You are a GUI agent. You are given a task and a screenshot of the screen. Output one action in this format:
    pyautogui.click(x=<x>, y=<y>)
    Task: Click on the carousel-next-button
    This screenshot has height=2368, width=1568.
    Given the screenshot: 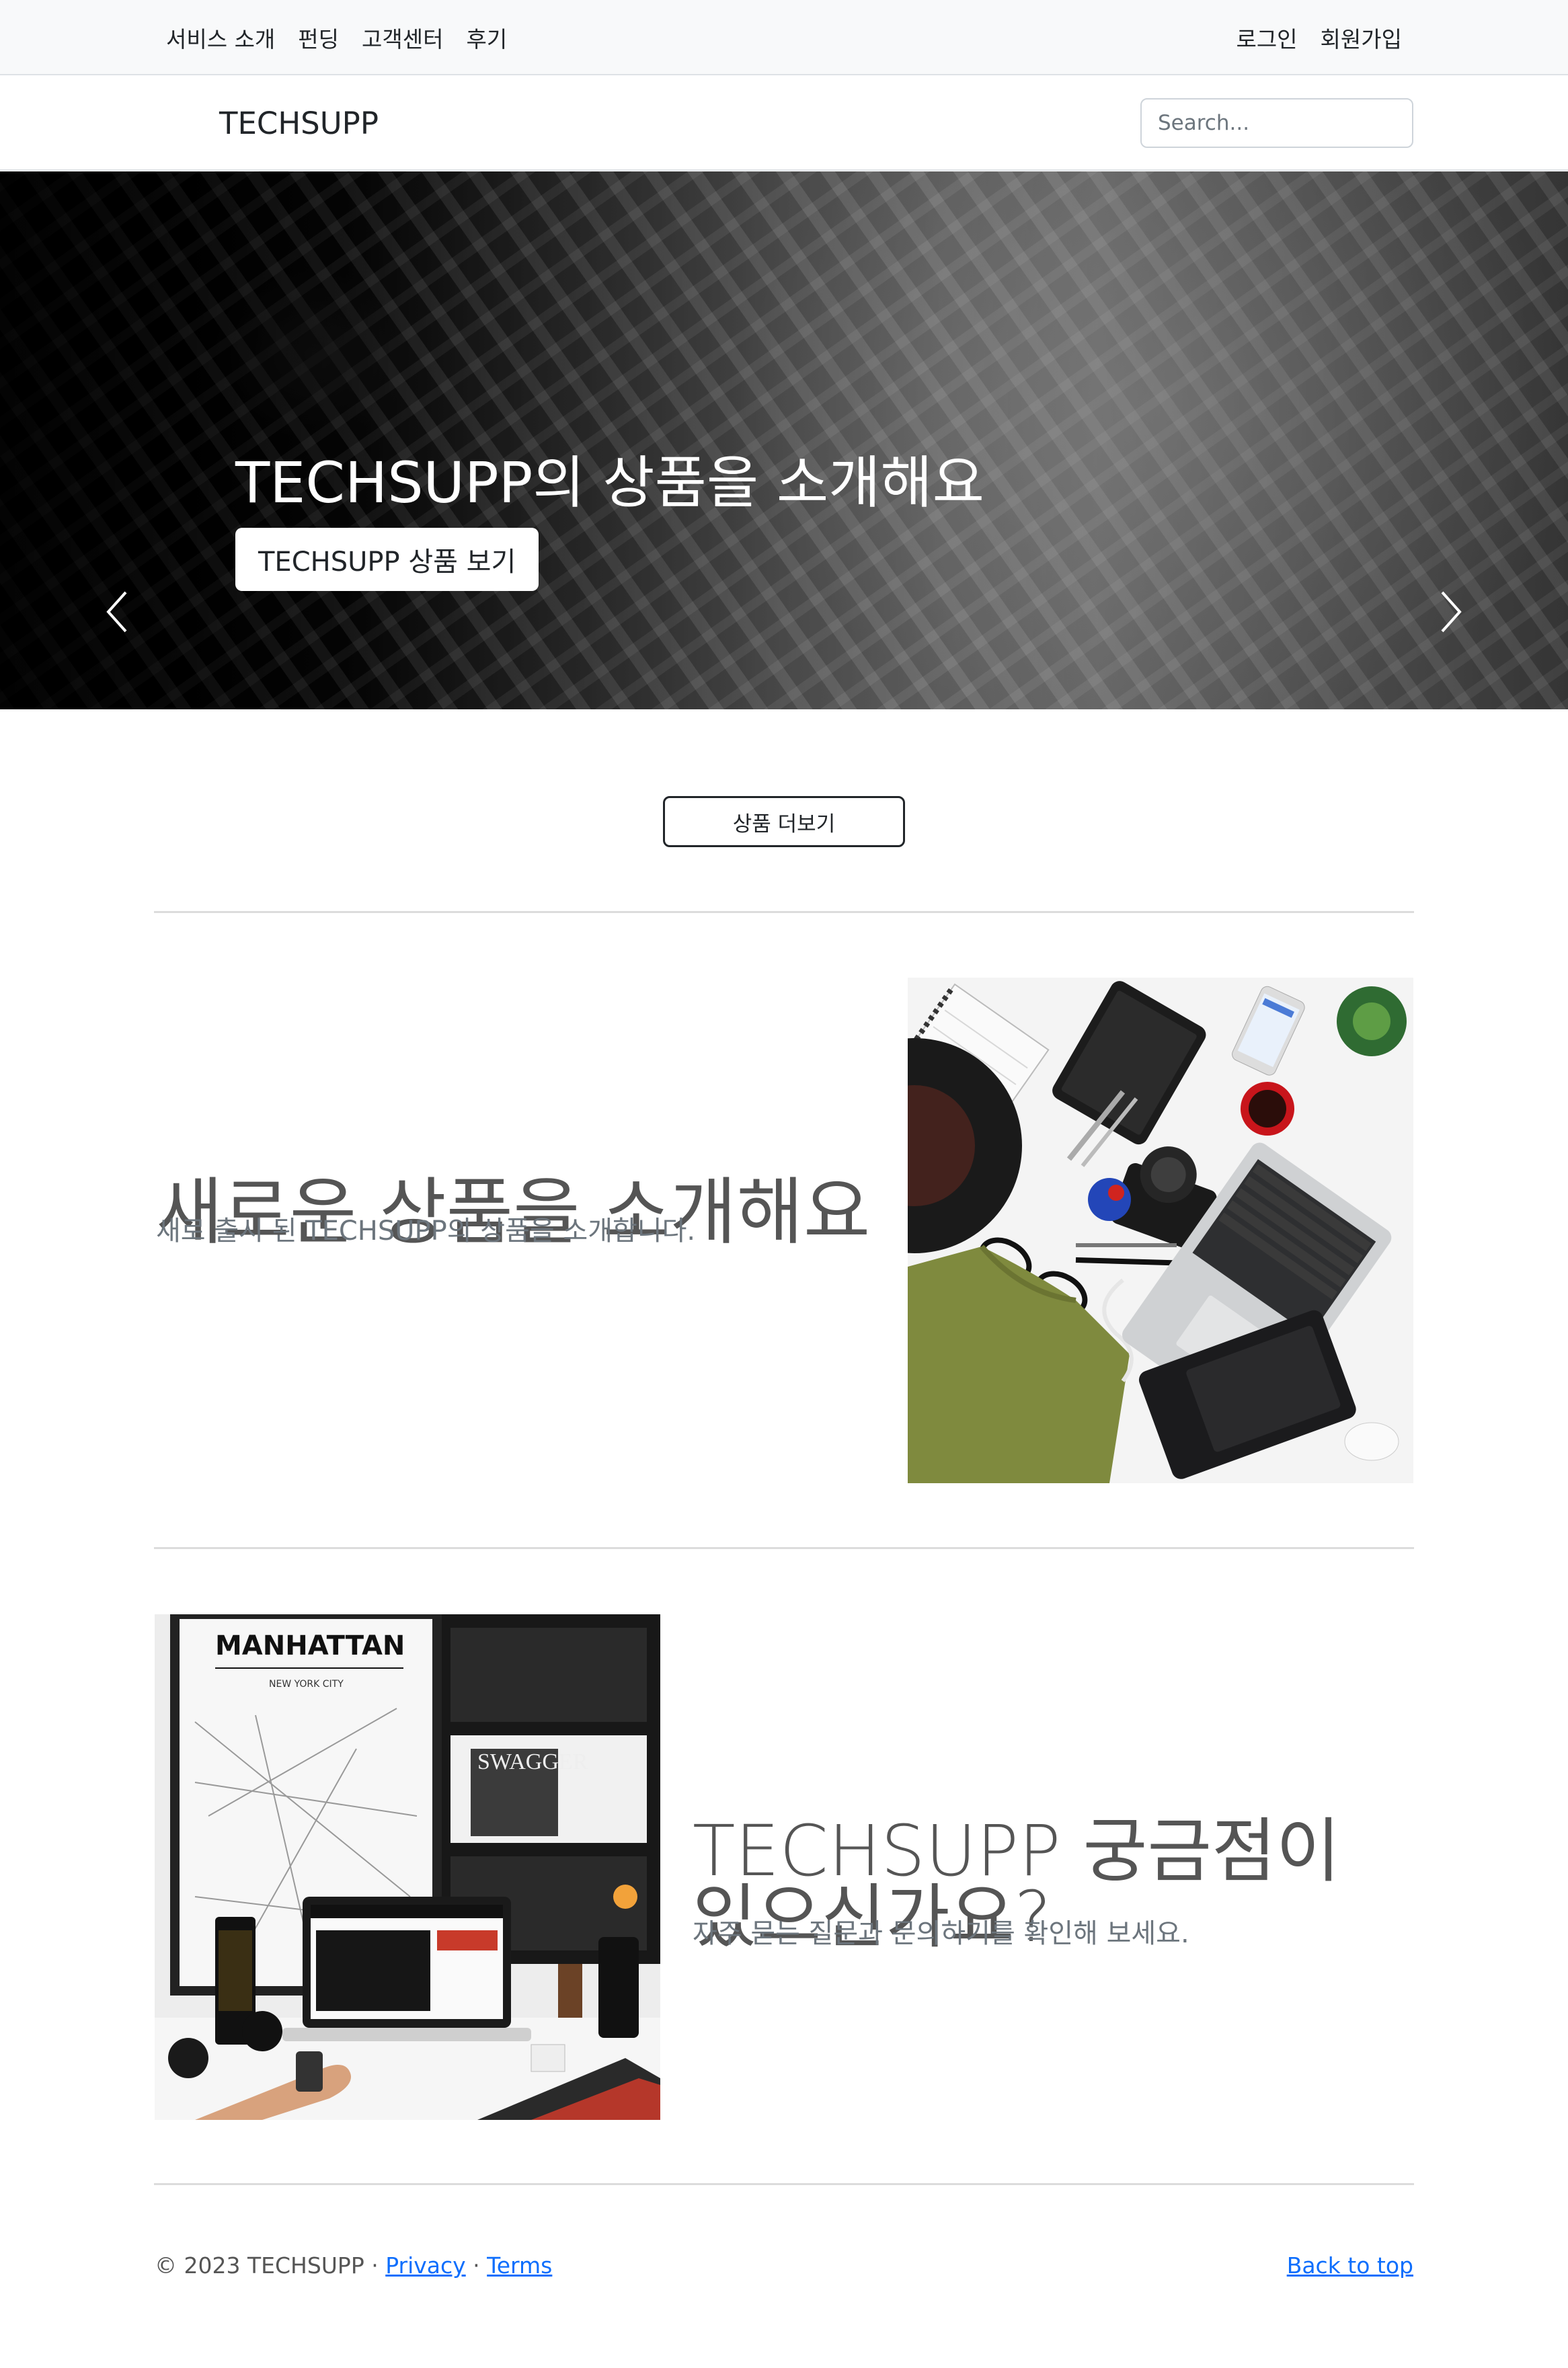 What is the action you would take?
    pyautogui.click(x=1450, y=612)
    